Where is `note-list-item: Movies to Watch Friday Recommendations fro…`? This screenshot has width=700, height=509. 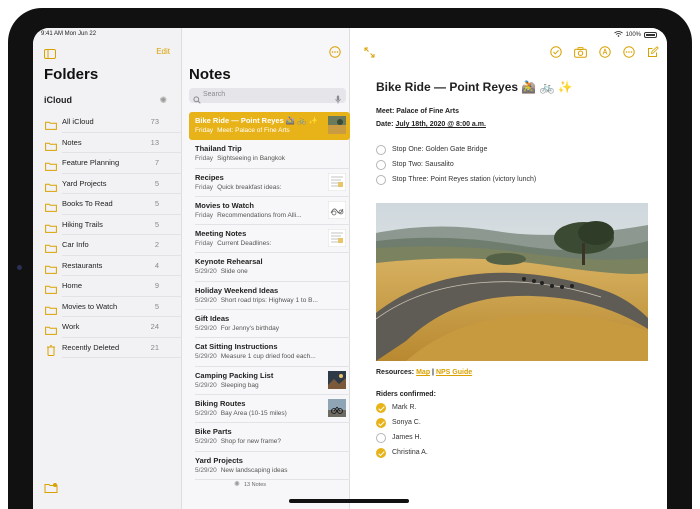
note-list-item: Movies to Watch Friday Recommendations fro… is located at coordinates (269, 211).